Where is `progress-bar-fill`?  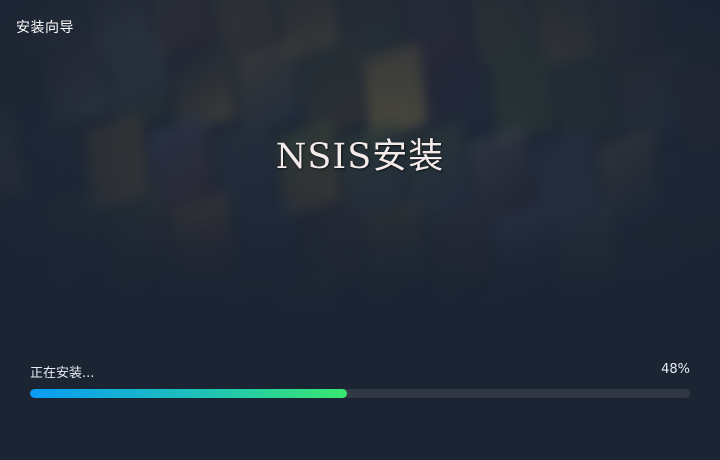
progress-bar-fill is located at coordinates (188, 393).